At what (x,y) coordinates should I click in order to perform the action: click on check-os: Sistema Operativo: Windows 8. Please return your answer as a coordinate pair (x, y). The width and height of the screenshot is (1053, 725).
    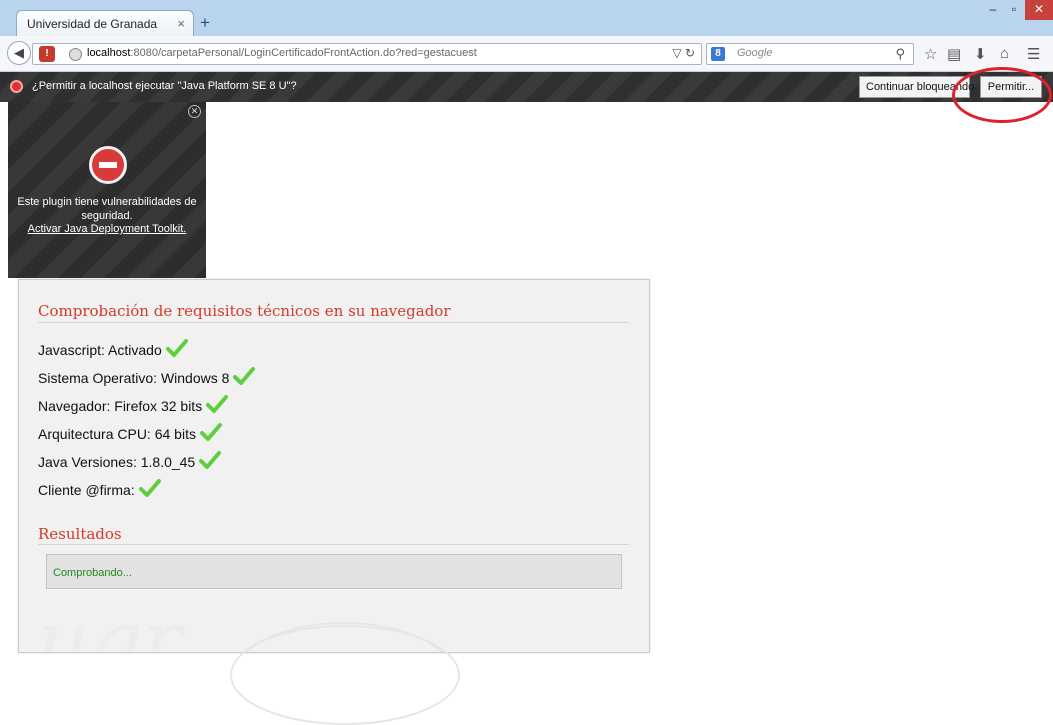
    Looking at the image, I should click on (147, 376).